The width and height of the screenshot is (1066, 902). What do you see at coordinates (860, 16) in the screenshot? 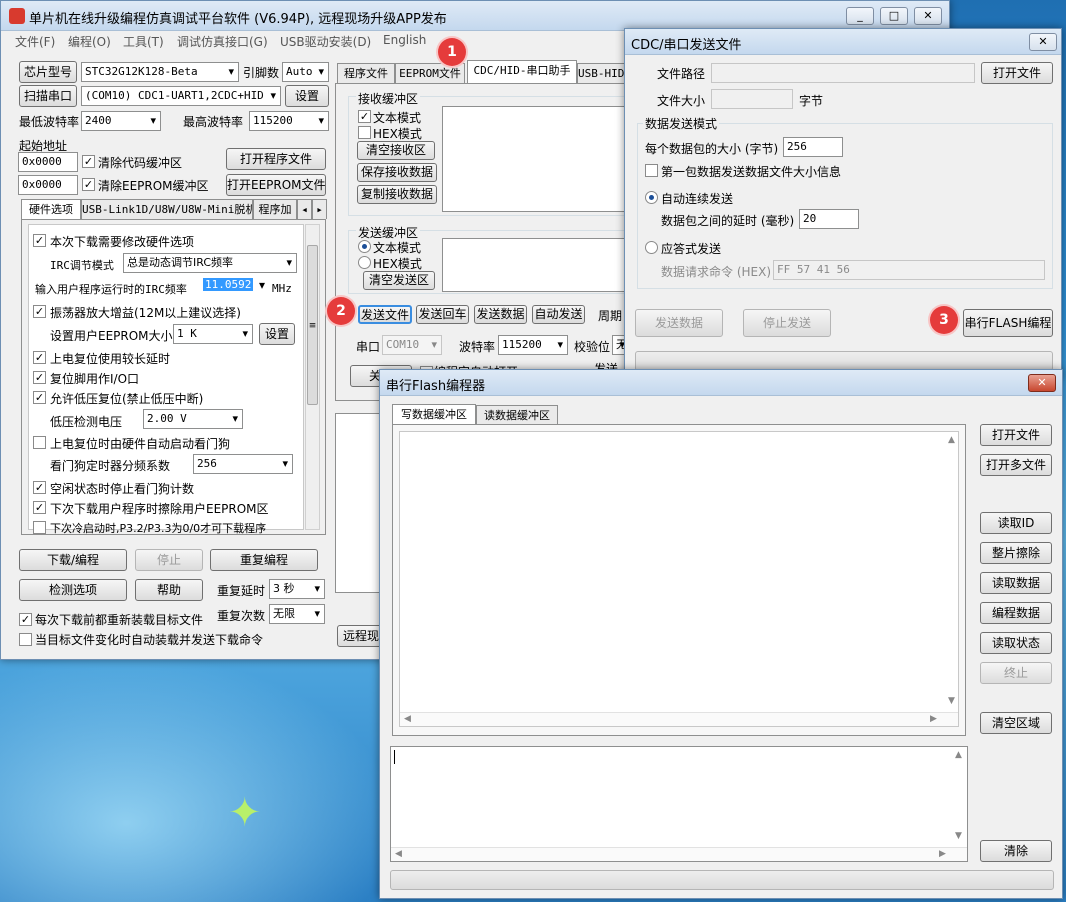
I see `minimize-button: _` at bounding box center [860, 16].